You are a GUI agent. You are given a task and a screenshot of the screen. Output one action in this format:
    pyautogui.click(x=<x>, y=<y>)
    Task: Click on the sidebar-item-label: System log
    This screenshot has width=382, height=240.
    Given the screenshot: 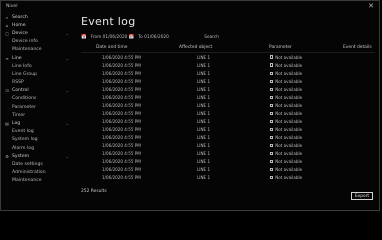 What is the action you would take?
    pyautogui.click(x=25, y=140)
    